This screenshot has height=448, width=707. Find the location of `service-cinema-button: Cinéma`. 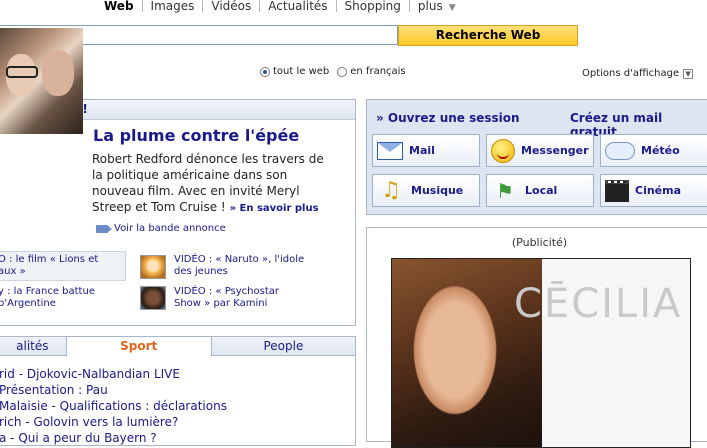

service-cinema-button: Cinéma is located at coordinates (653, 190).